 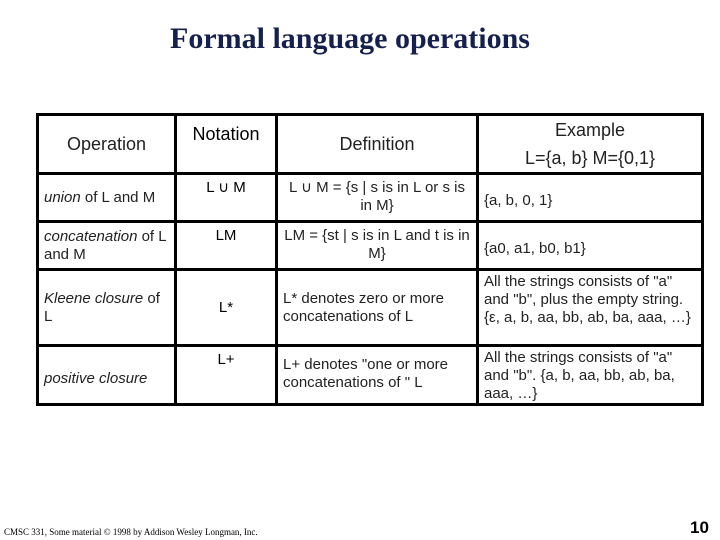 What do you see at coordinates (590, 197) in the screenshot?
I see `example-cell: {a, b, 0, 1}` at bounding box center [590, 197].